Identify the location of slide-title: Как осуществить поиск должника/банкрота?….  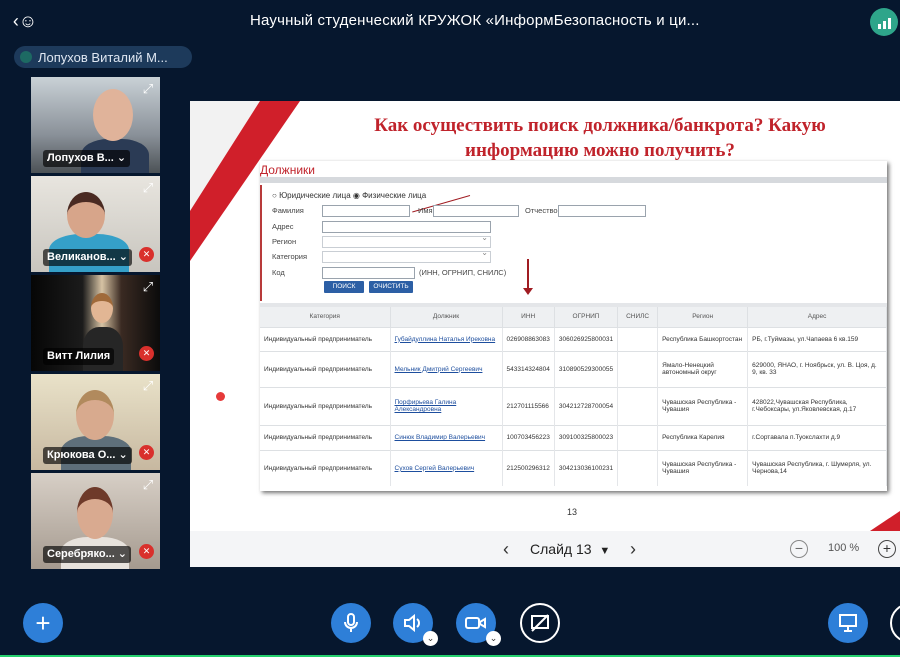
(600, 138).